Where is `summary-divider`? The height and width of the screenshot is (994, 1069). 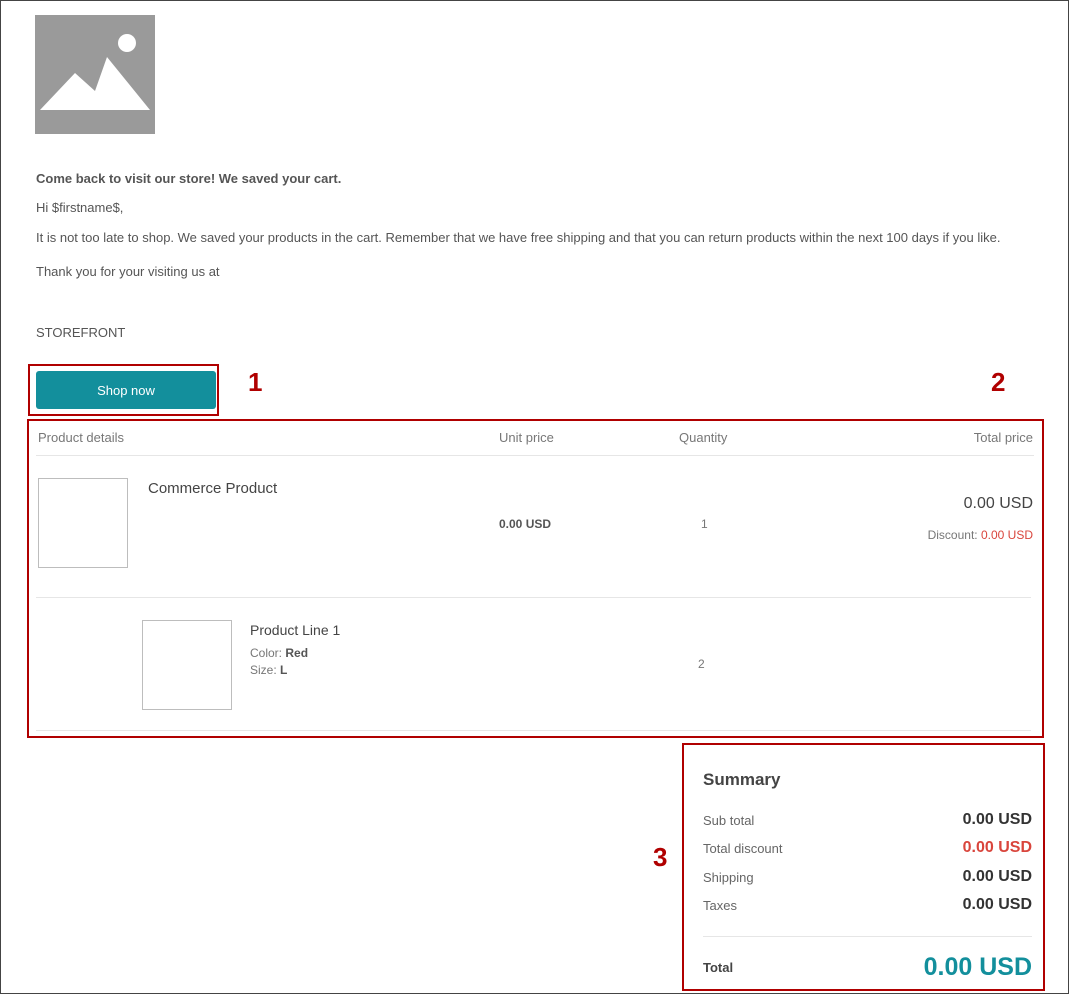 summary-divider is located at coordinates (867, 936).